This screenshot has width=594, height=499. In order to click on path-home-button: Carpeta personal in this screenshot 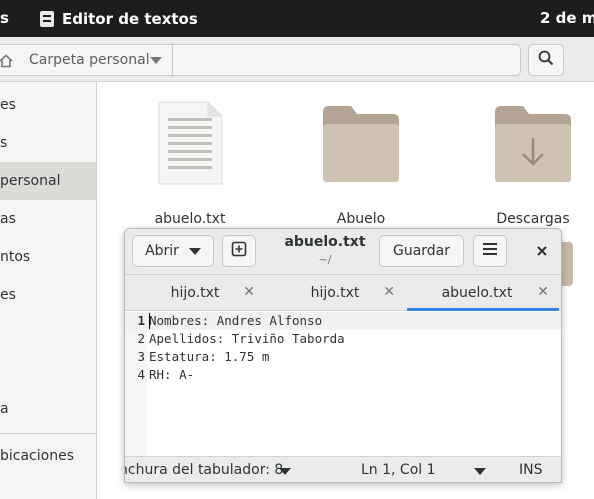, I will do `click(86, 60)`.